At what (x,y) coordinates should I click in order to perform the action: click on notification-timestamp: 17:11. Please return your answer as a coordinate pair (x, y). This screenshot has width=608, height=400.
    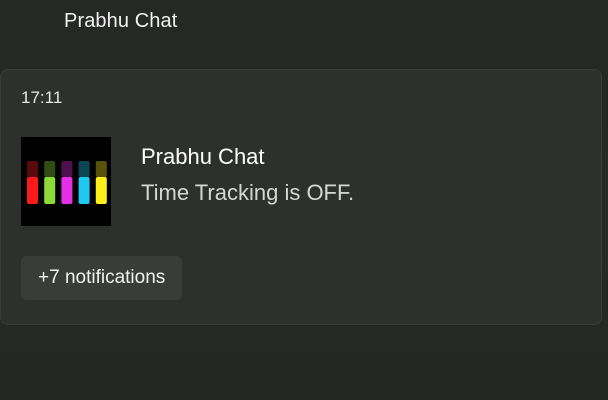
    Looking at the image, I should click on (42, 97).